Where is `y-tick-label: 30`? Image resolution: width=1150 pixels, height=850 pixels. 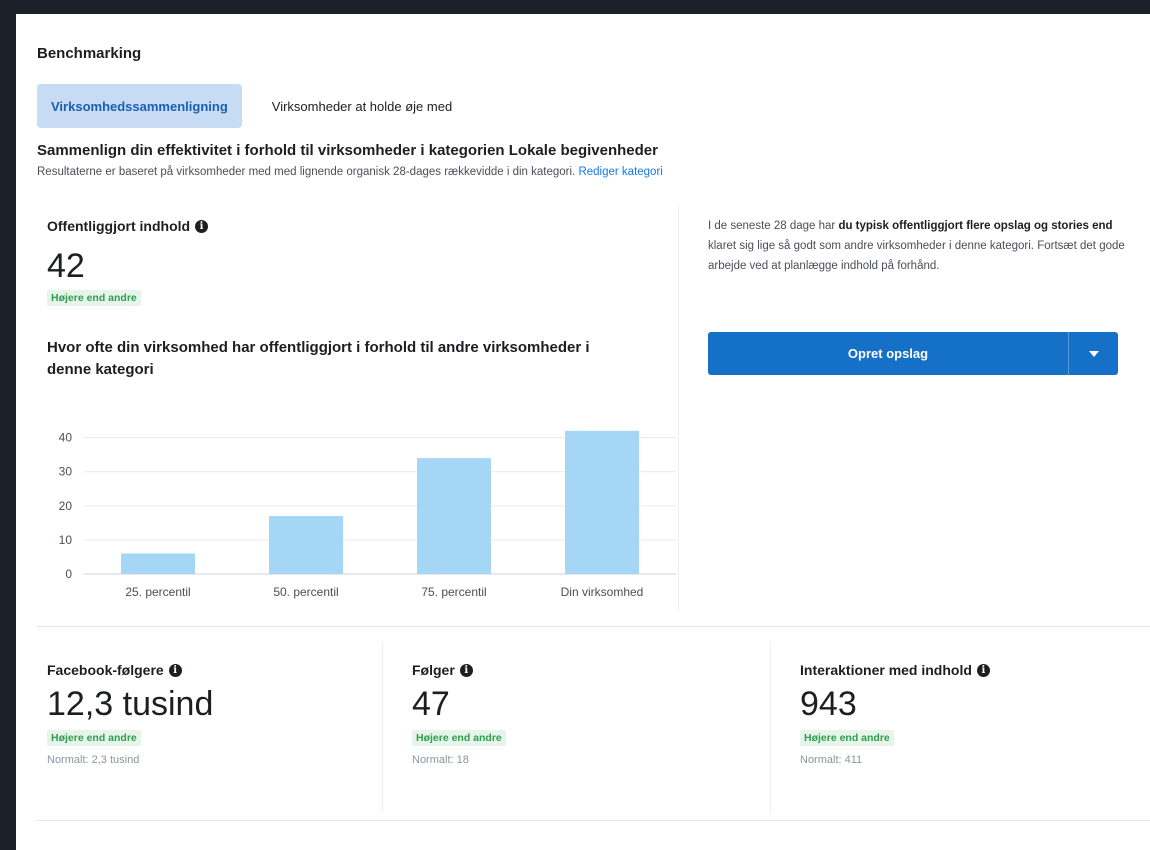 y-tick-label: 30 is located at coordinates (66, 472).